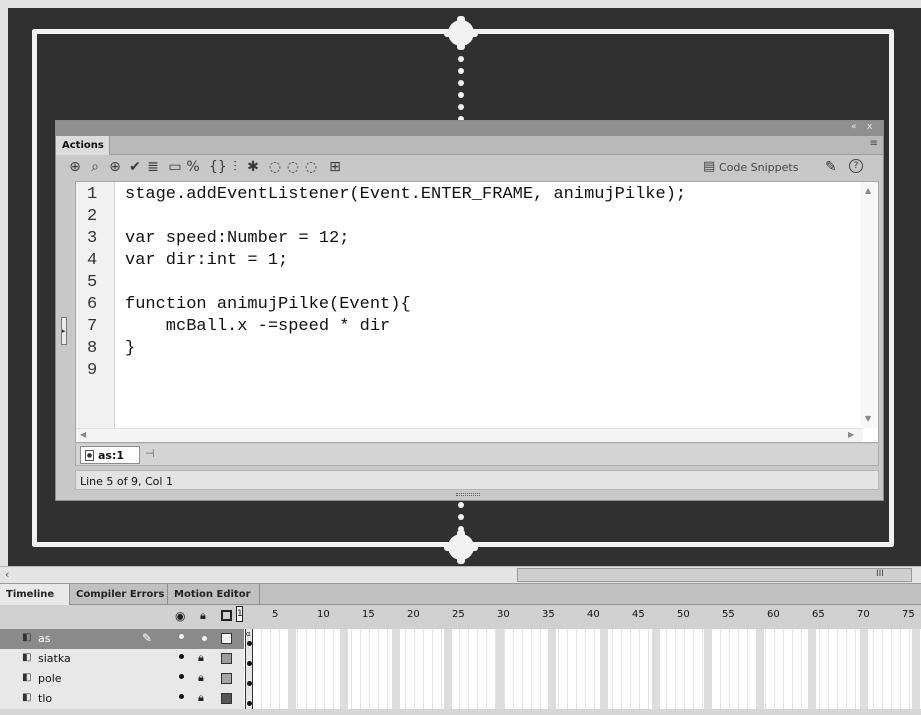 The image size is (921, 715). I want to click on editor-vertical-scrollbar: ▲ ▼, so click(869, 305).